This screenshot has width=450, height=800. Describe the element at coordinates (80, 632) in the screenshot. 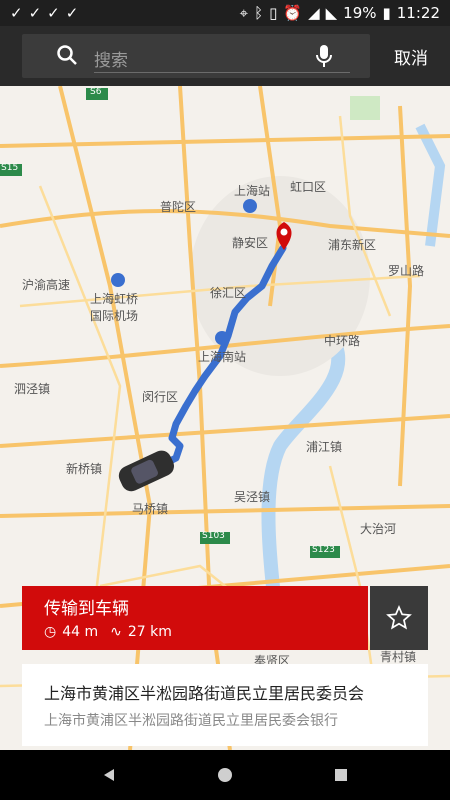

I see `trip-time: 44 m` at that location.